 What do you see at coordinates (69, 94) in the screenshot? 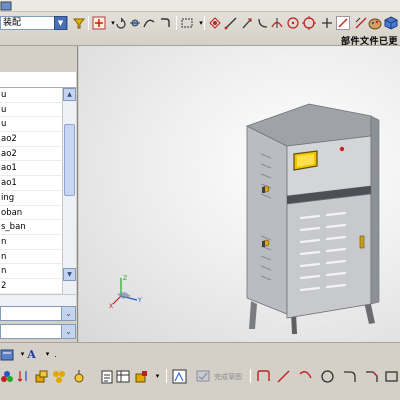
I see `scroll-up-button: ▲` at bounding box center [69, 94].